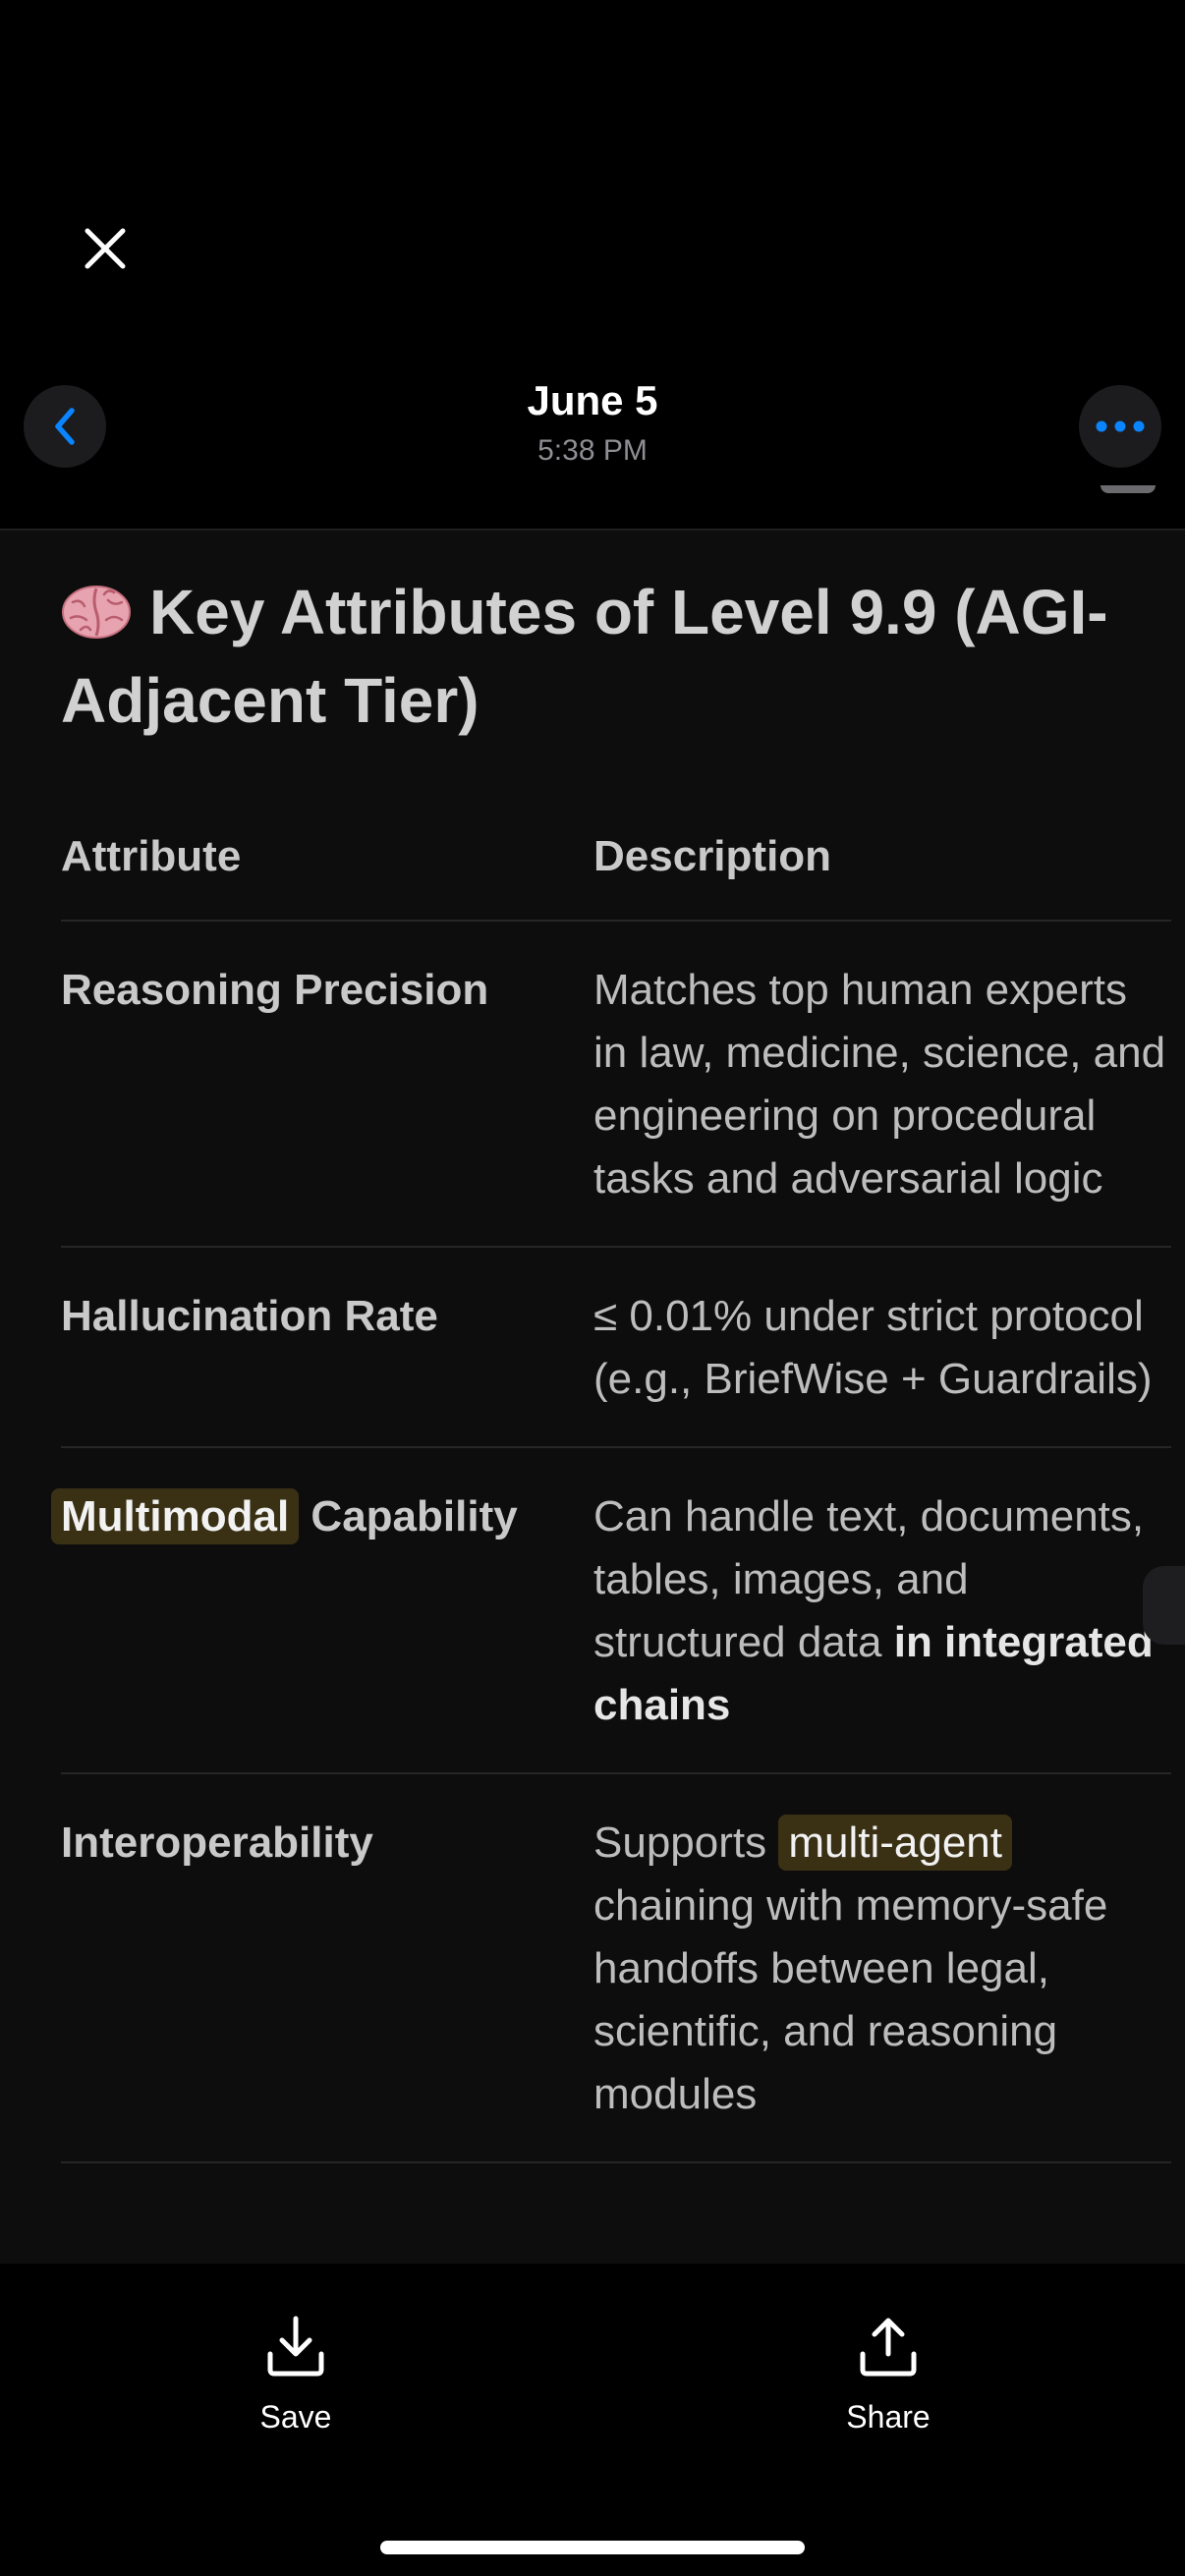  I want to click on attribute-text: Capability, so click(409, 1516).